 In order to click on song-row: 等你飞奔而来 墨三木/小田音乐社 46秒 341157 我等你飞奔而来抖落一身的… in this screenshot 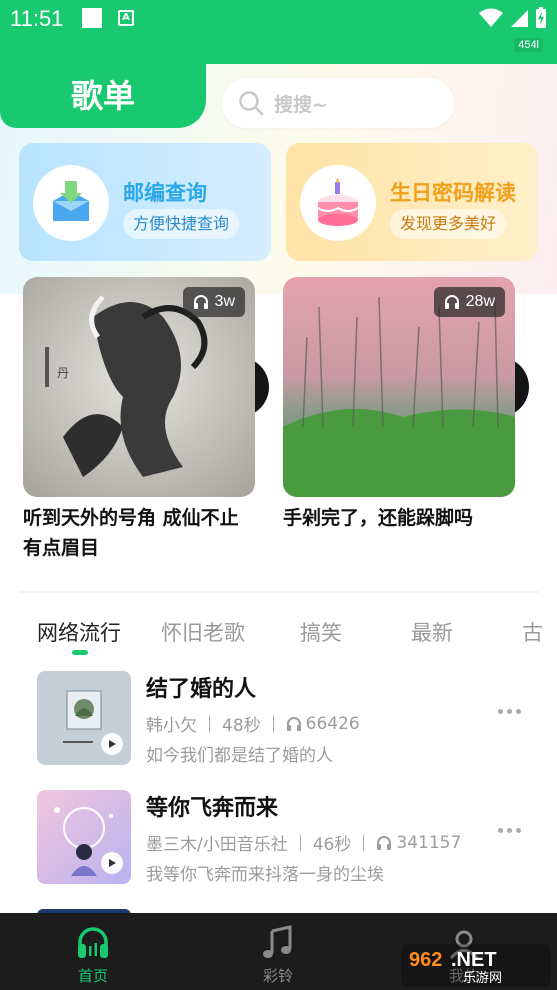, I will do `click(287, 837)`.